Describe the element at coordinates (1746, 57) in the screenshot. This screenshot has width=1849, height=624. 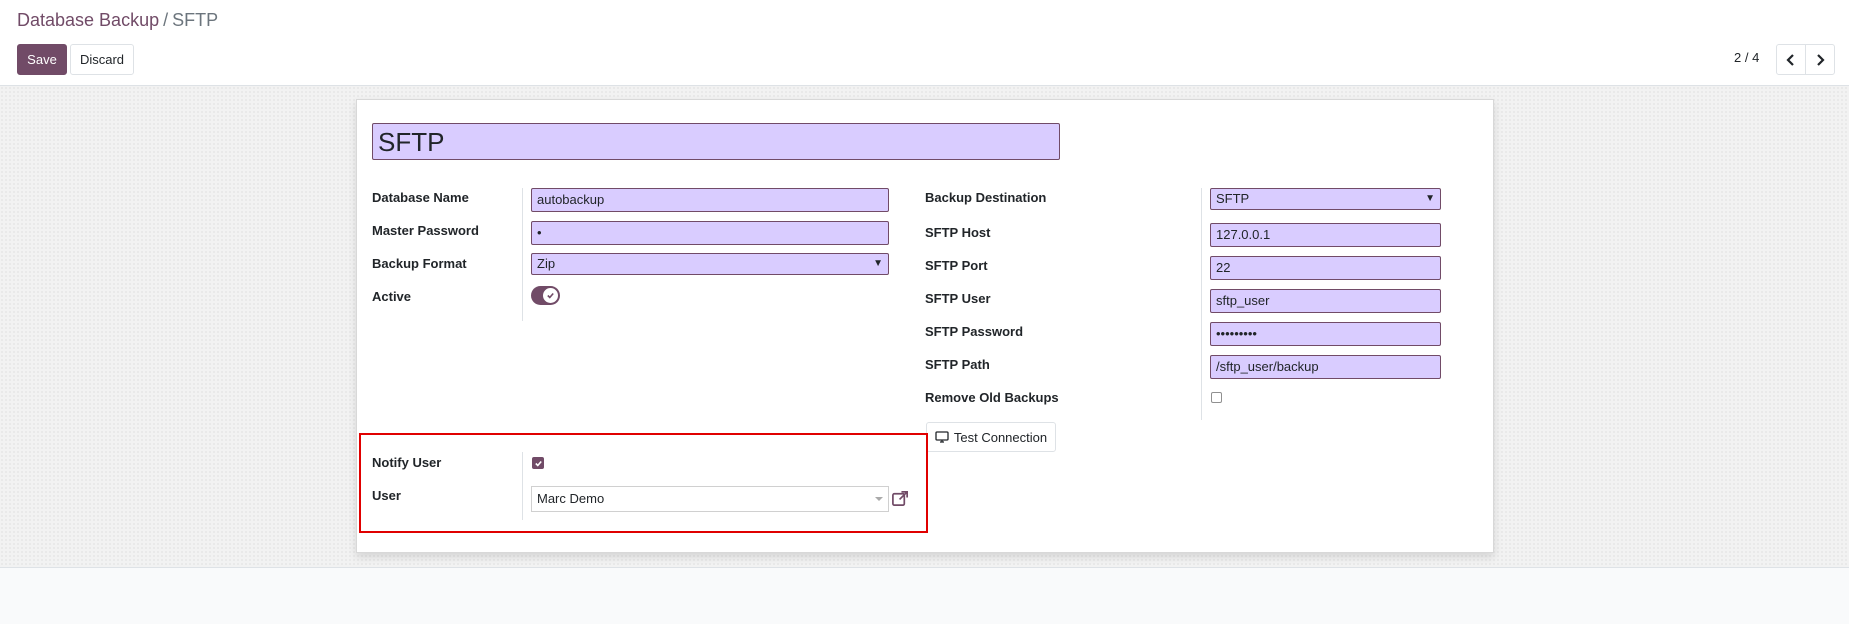
I see `pager-value: 2 / 4` at that location.